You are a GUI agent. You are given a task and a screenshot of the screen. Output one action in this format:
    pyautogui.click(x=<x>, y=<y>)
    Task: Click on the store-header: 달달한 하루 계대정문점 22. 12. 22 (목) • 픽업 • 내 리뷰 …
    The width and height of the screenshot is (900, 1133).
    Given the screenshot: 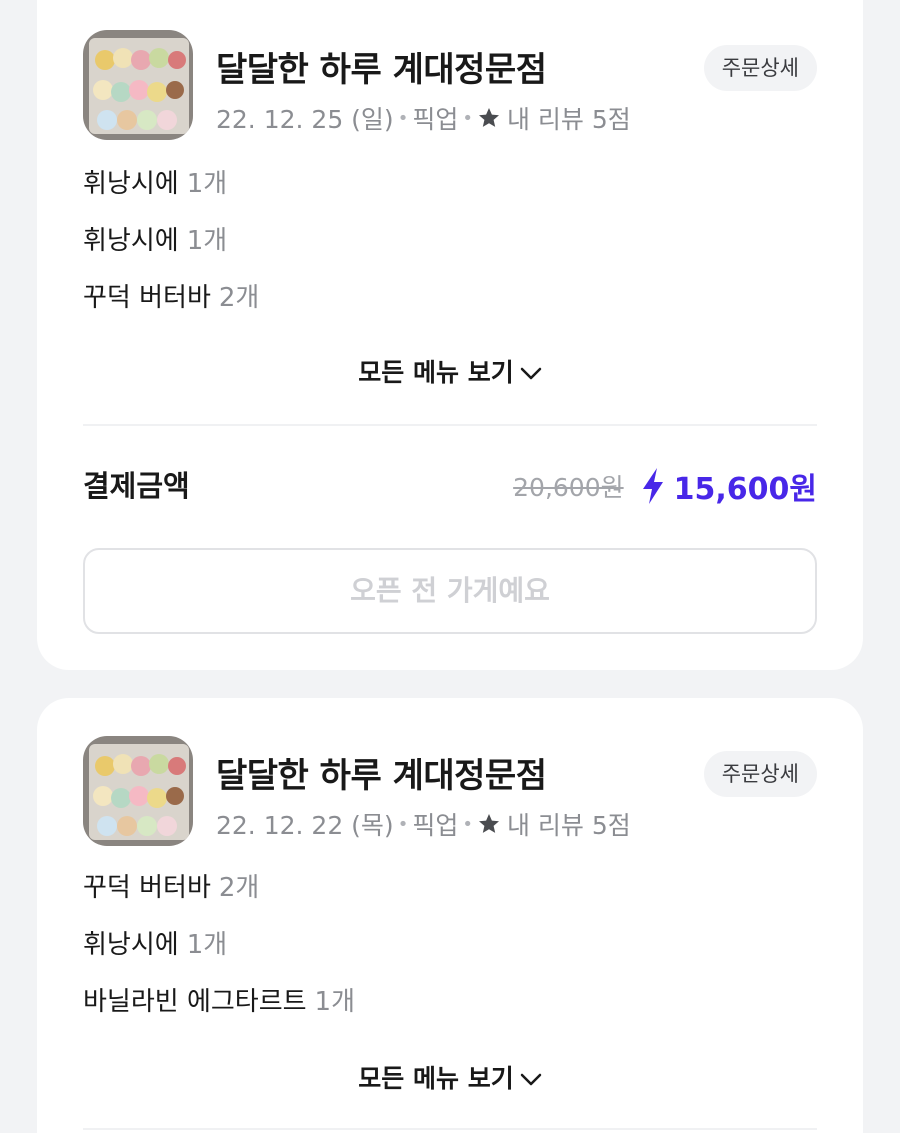 What is the action you would take?
    pyautogui.click(x=450, y=792)
    